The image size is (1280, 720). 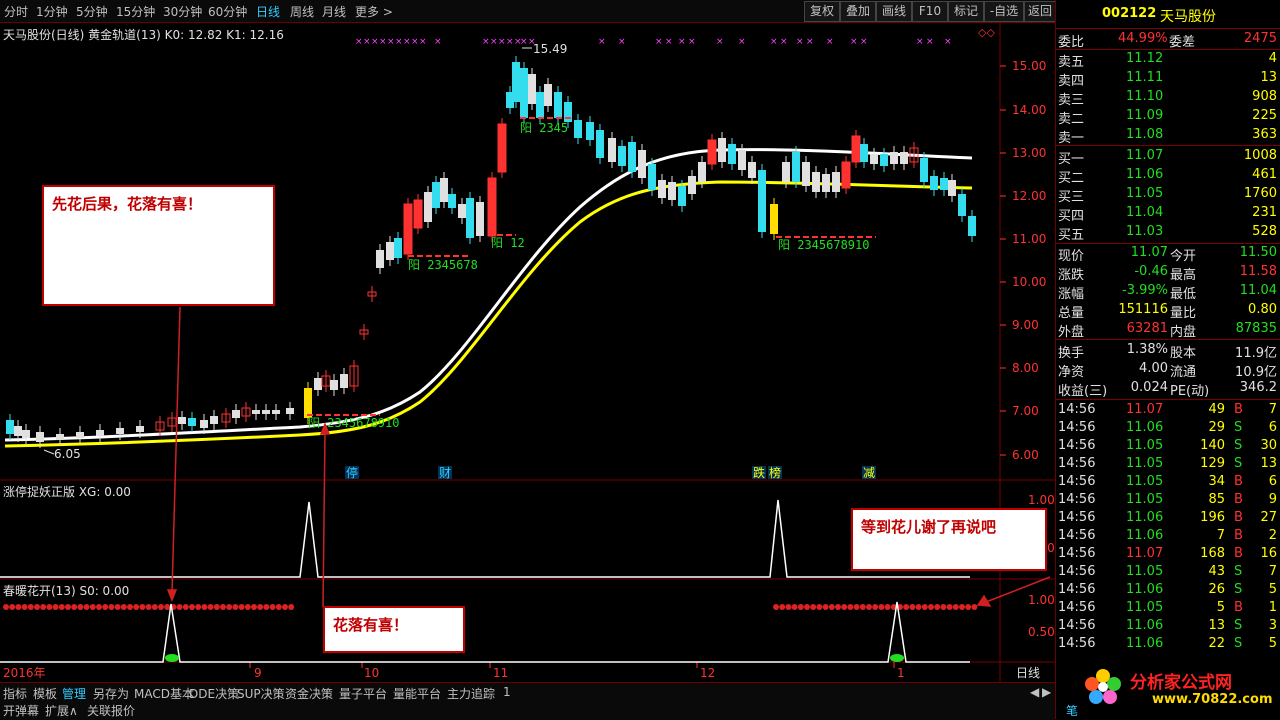 I want to click on stats-row: 净资 4.00 流通 10.9亿, so click(x=1168, y=370).